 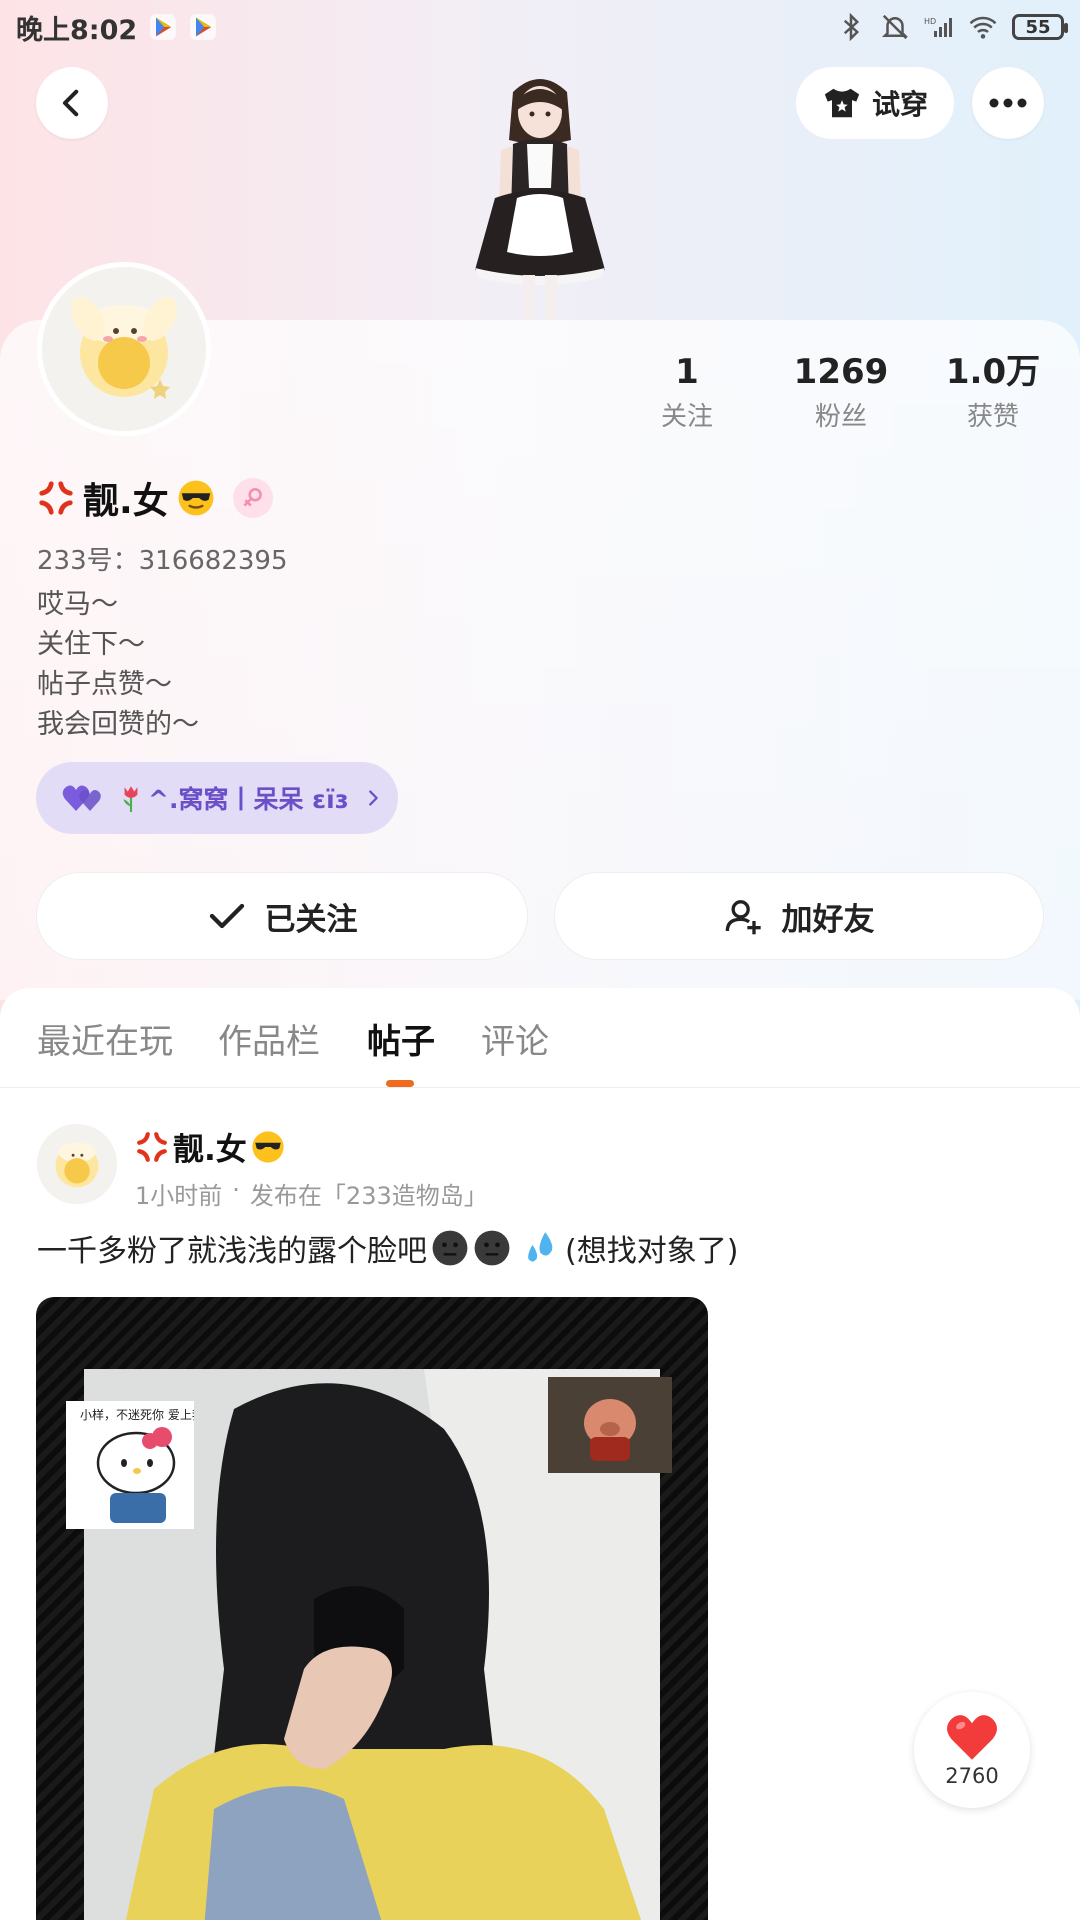 What do you see at coordinates (540, 195) in the screenshot?
I see `avatar-figure` at bounding box center [540, 195].